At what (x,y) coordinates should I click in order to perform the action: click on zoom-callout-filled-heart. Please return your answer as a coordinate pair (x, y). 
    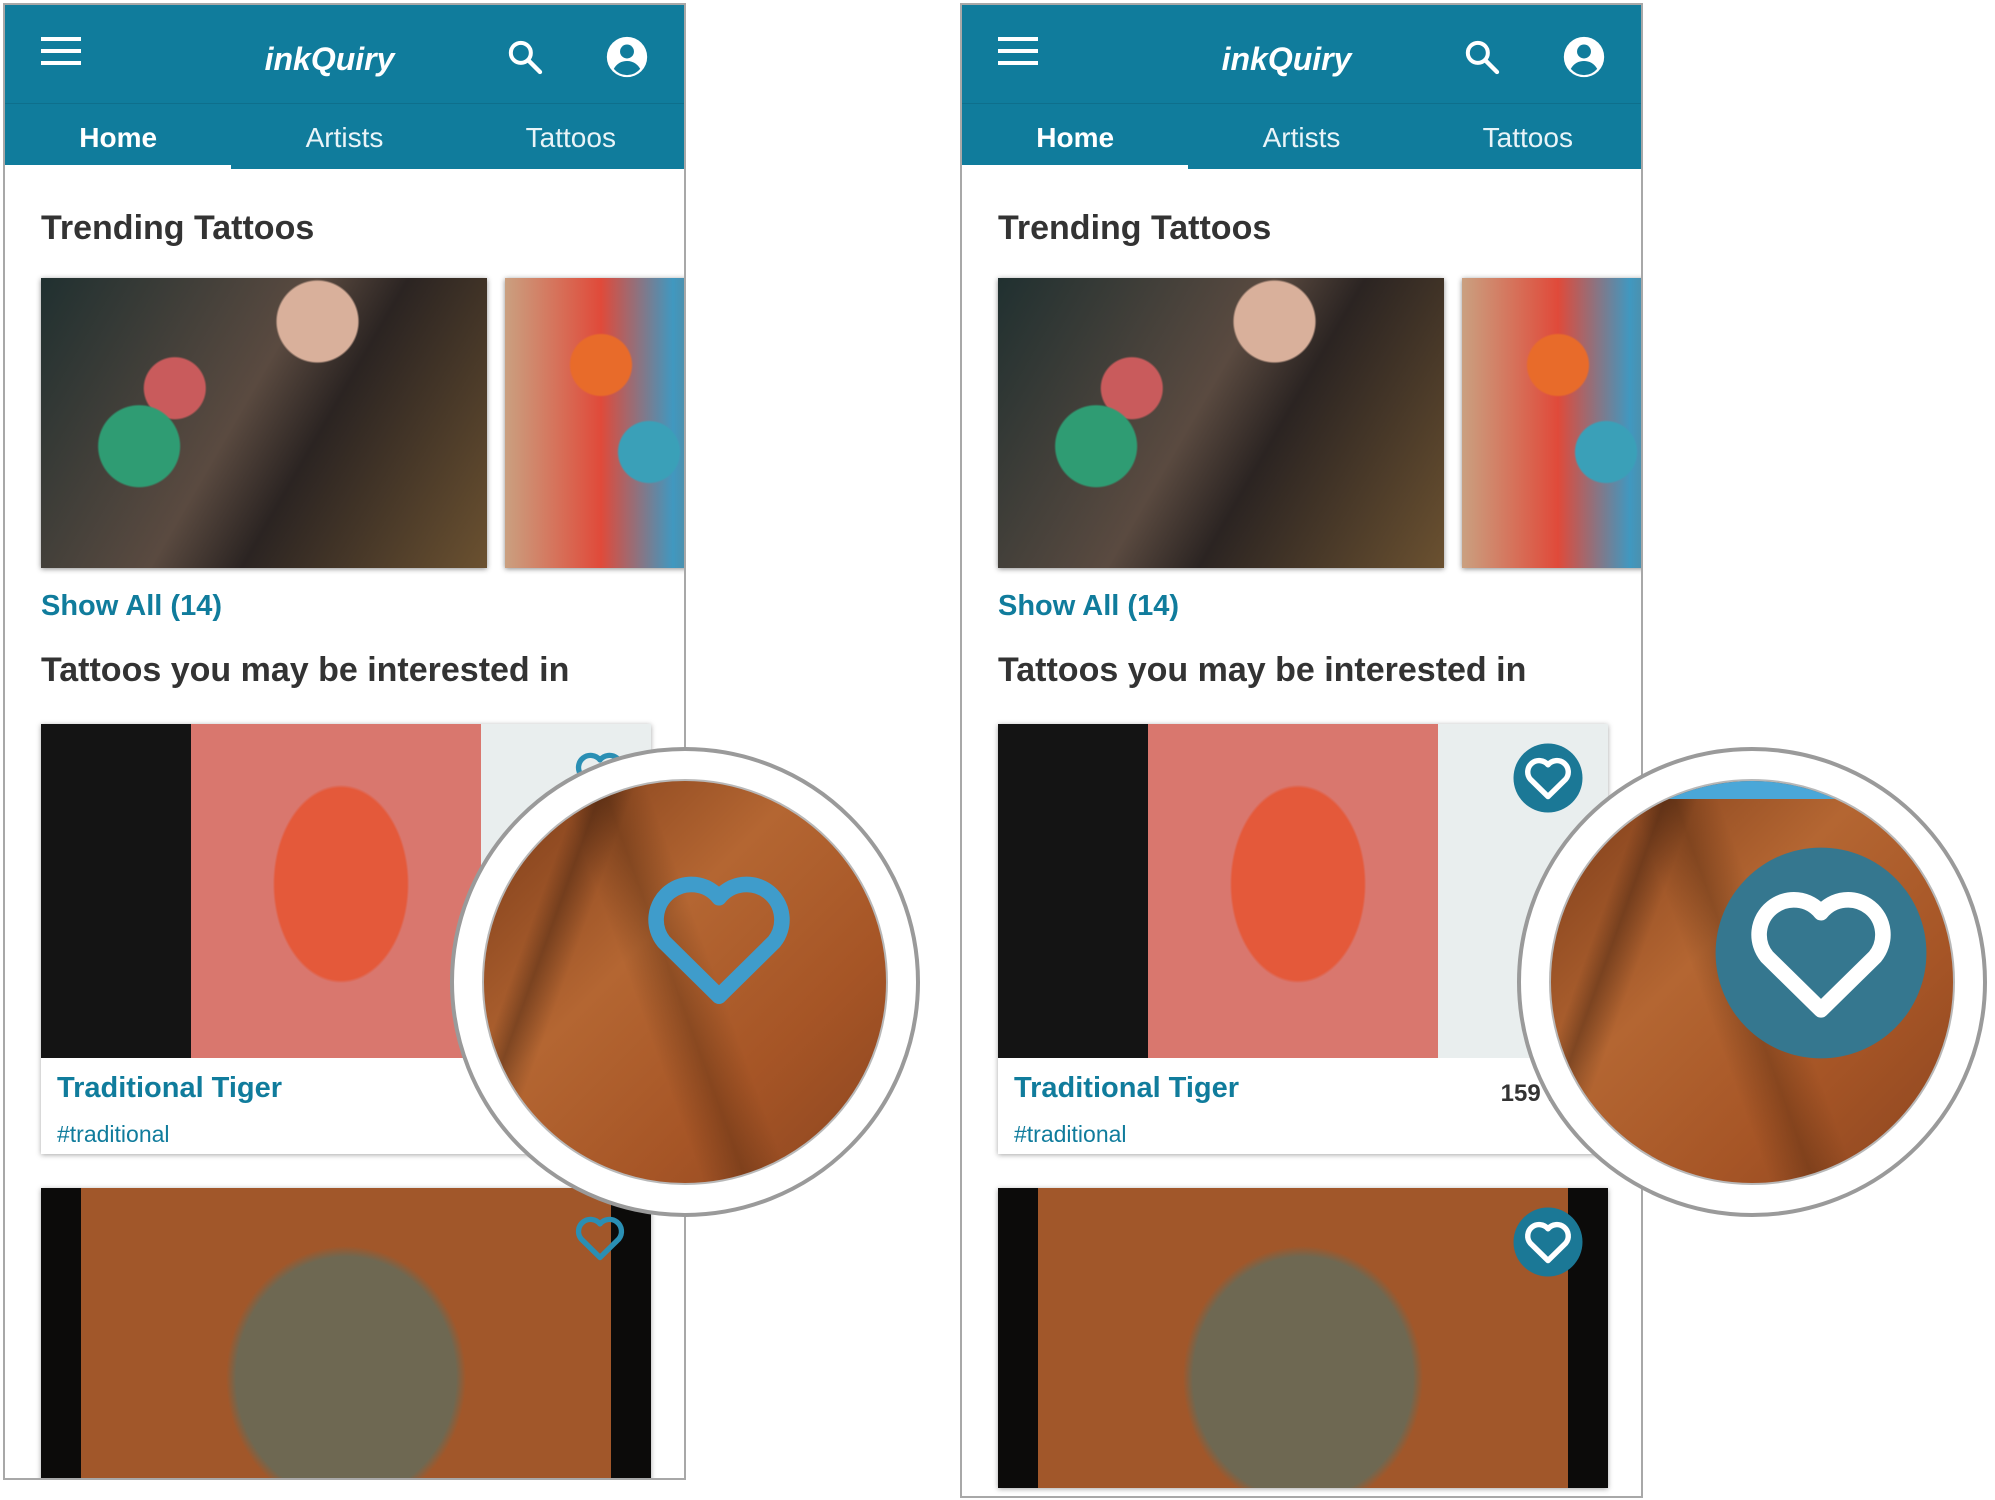
    Looking at the image, I should click on (1752, 982).